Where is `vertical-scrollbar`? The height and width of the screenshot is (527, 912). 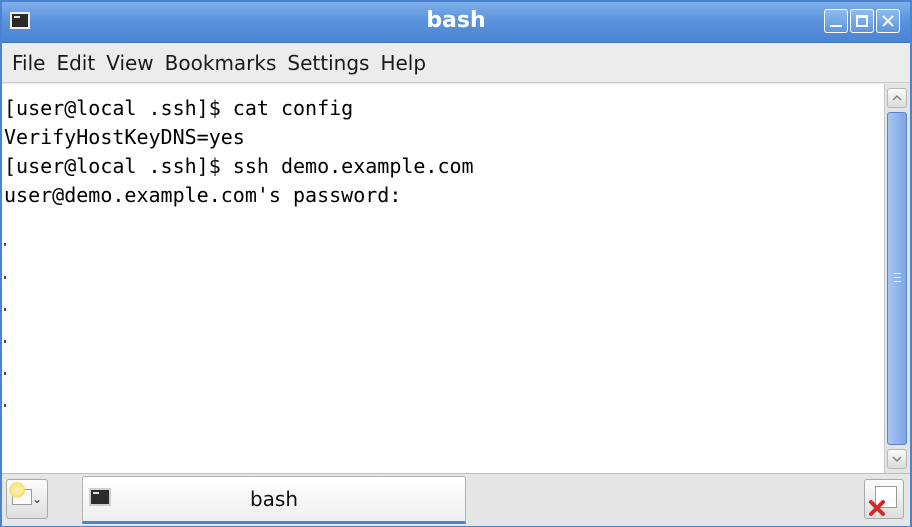
vertical-scrollbar is located at coordinates (897, 278).